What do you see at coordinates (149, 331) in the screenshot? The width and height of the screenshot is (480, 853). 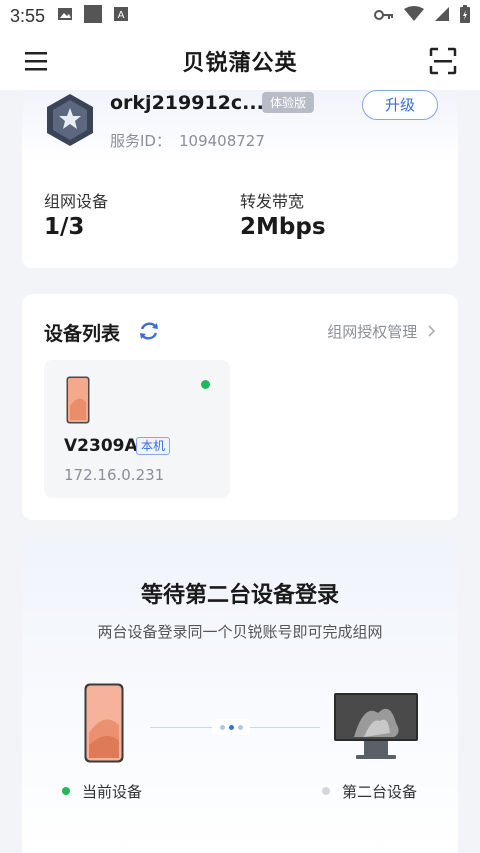 I see `refresh-icon` at bounding box center [149, 331].